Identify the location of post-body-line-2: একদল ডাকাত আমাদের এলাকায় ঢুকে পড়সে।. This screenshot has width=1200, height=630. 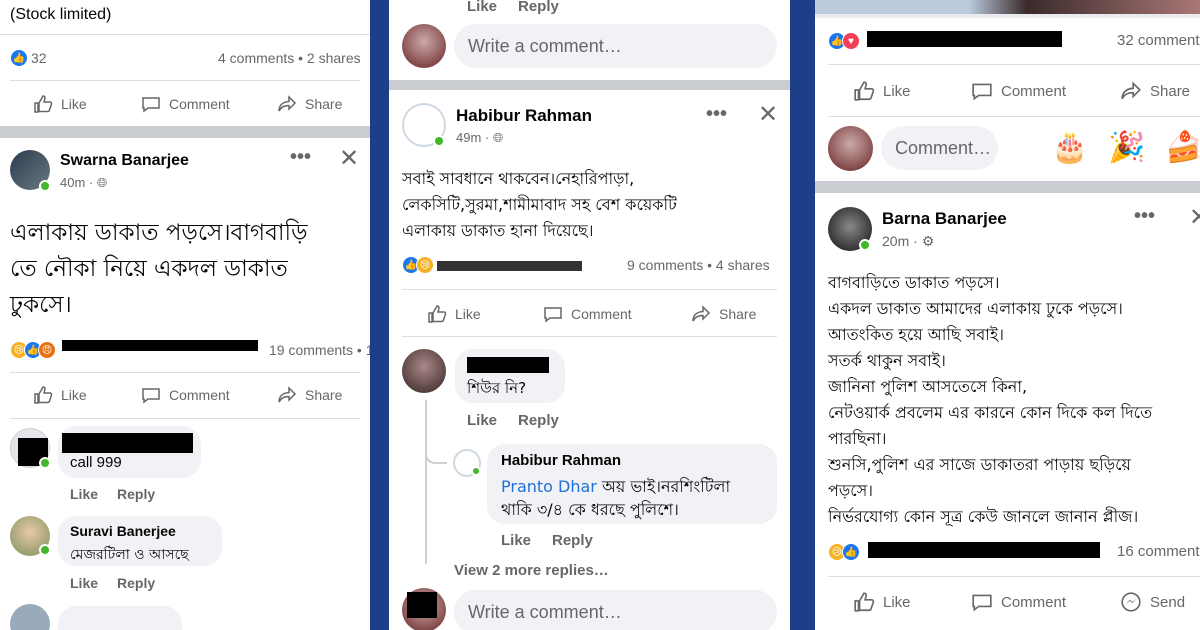
(975, 308).